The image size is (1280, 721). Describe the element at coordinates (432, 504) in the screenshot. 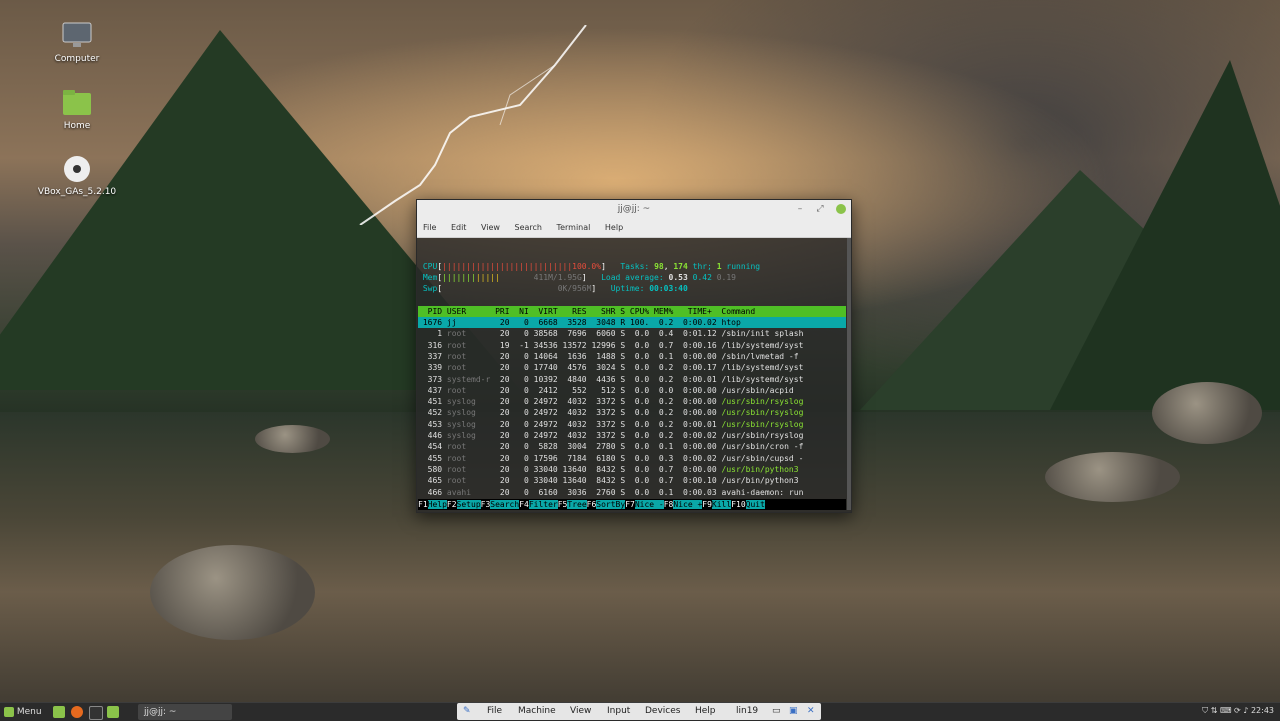

I see `fkey-f1: F1Help` at that location.